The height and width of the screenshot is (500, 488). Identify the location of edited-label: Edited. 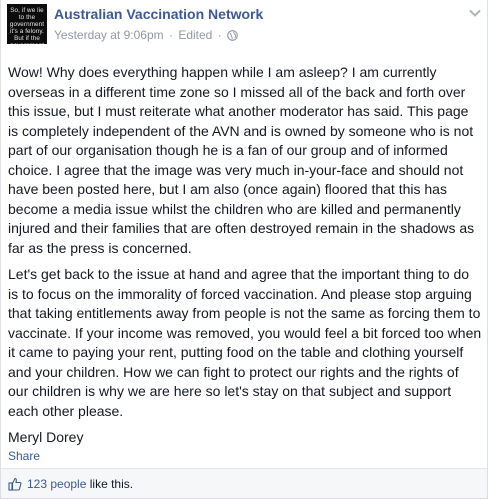
(195, 35).